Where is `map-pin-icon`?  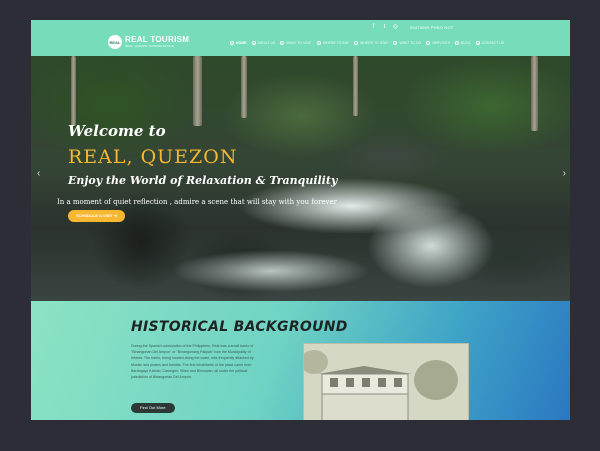
map-pin-icon is located at coordinates (282, 43).